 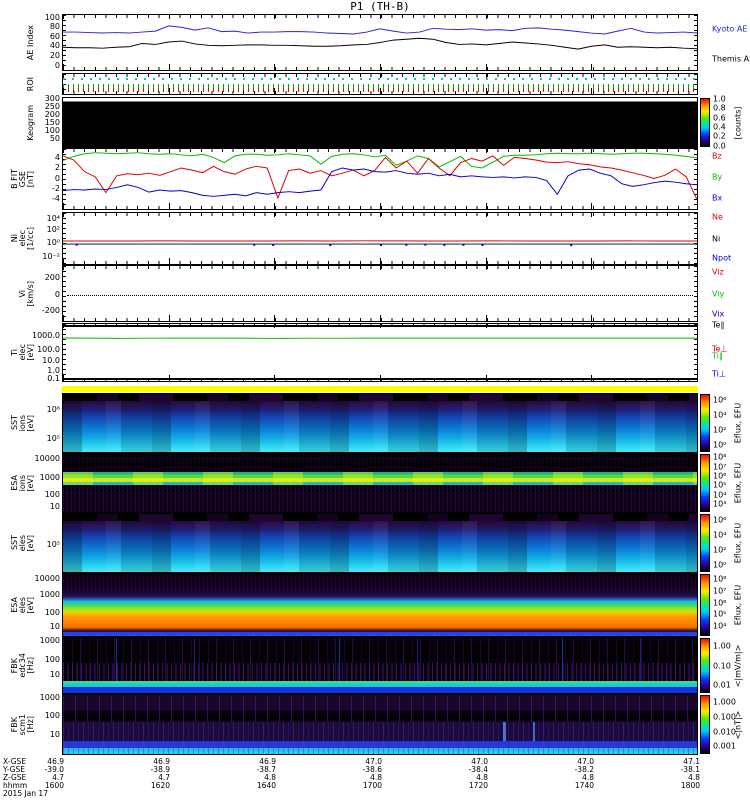 What do you see at coordinates (266, 785) in the screenshot?
I see `ephemeris-value: 1640` at bounding box center [266, 785].